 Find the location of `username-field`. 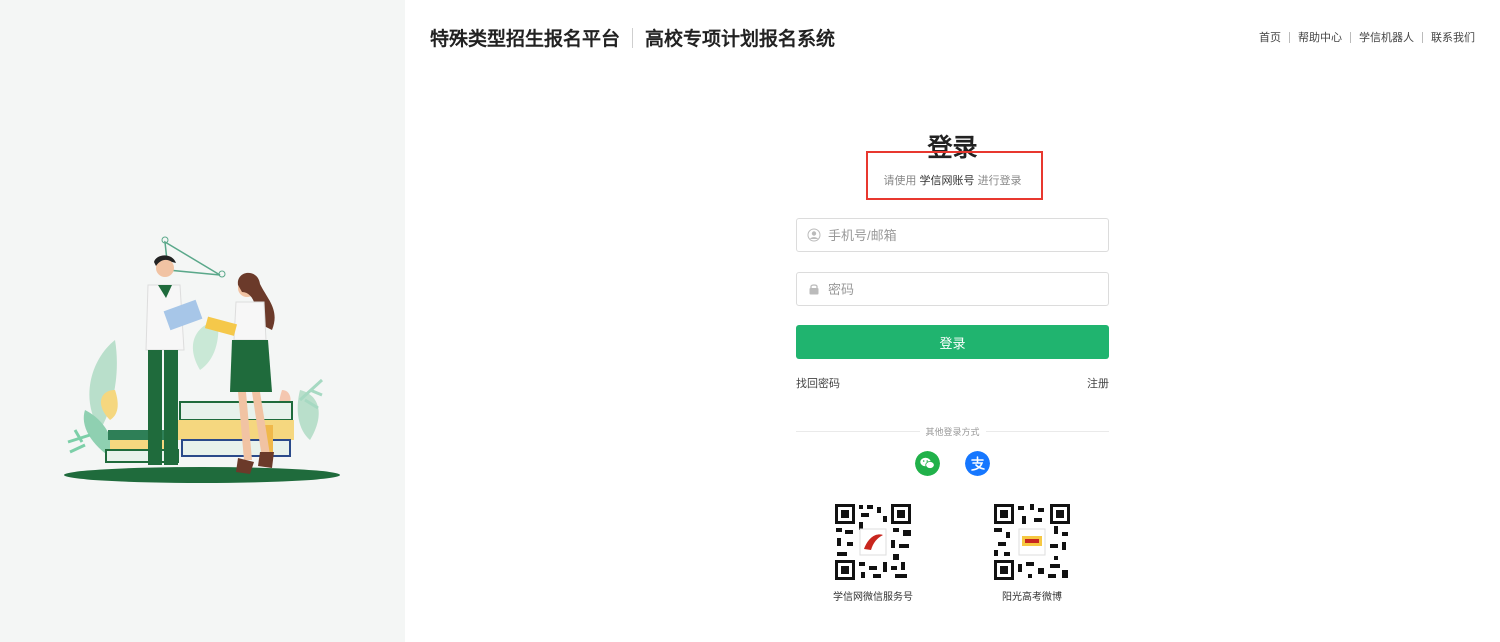

username-field is located at coordinates (952, 235).